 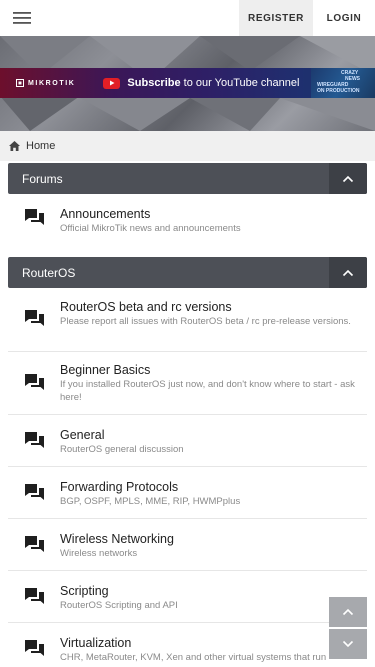 I want to click on forum-title: Announcements, so click(x=208, y=214).